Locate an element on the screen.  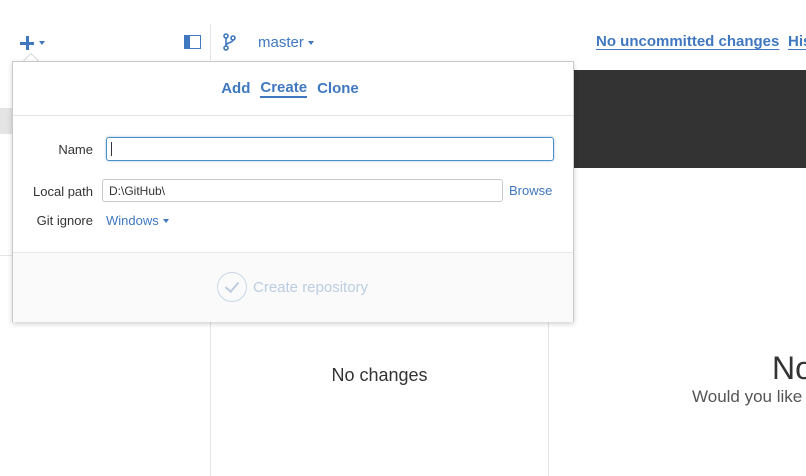
history-tab: His is located at coordinates (797, 41).